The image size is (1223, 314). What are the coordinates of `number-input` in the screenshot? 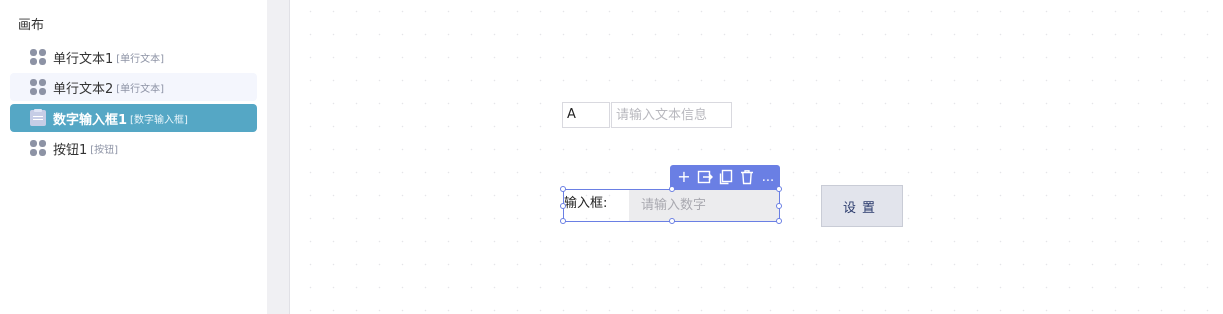 It's located at (704, 205).